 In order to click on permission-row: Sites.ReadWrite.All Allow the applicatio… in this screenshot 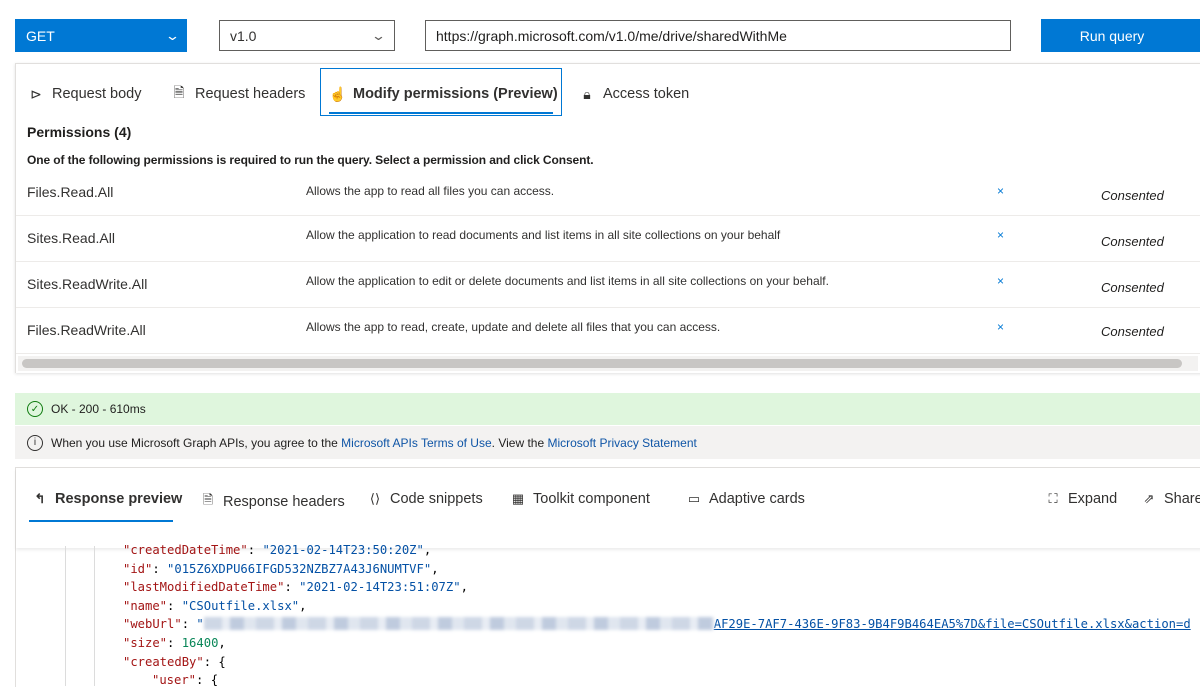, I will do `click(608, 285)`.